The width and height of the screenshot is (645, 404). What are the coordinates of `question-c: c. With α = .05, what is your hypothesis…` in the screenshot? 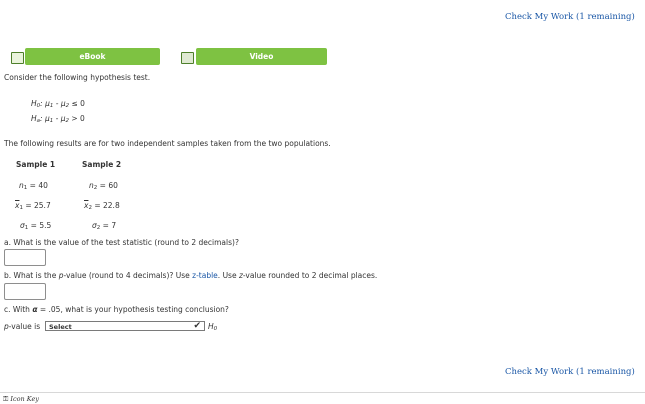 It's located at (116, 309).